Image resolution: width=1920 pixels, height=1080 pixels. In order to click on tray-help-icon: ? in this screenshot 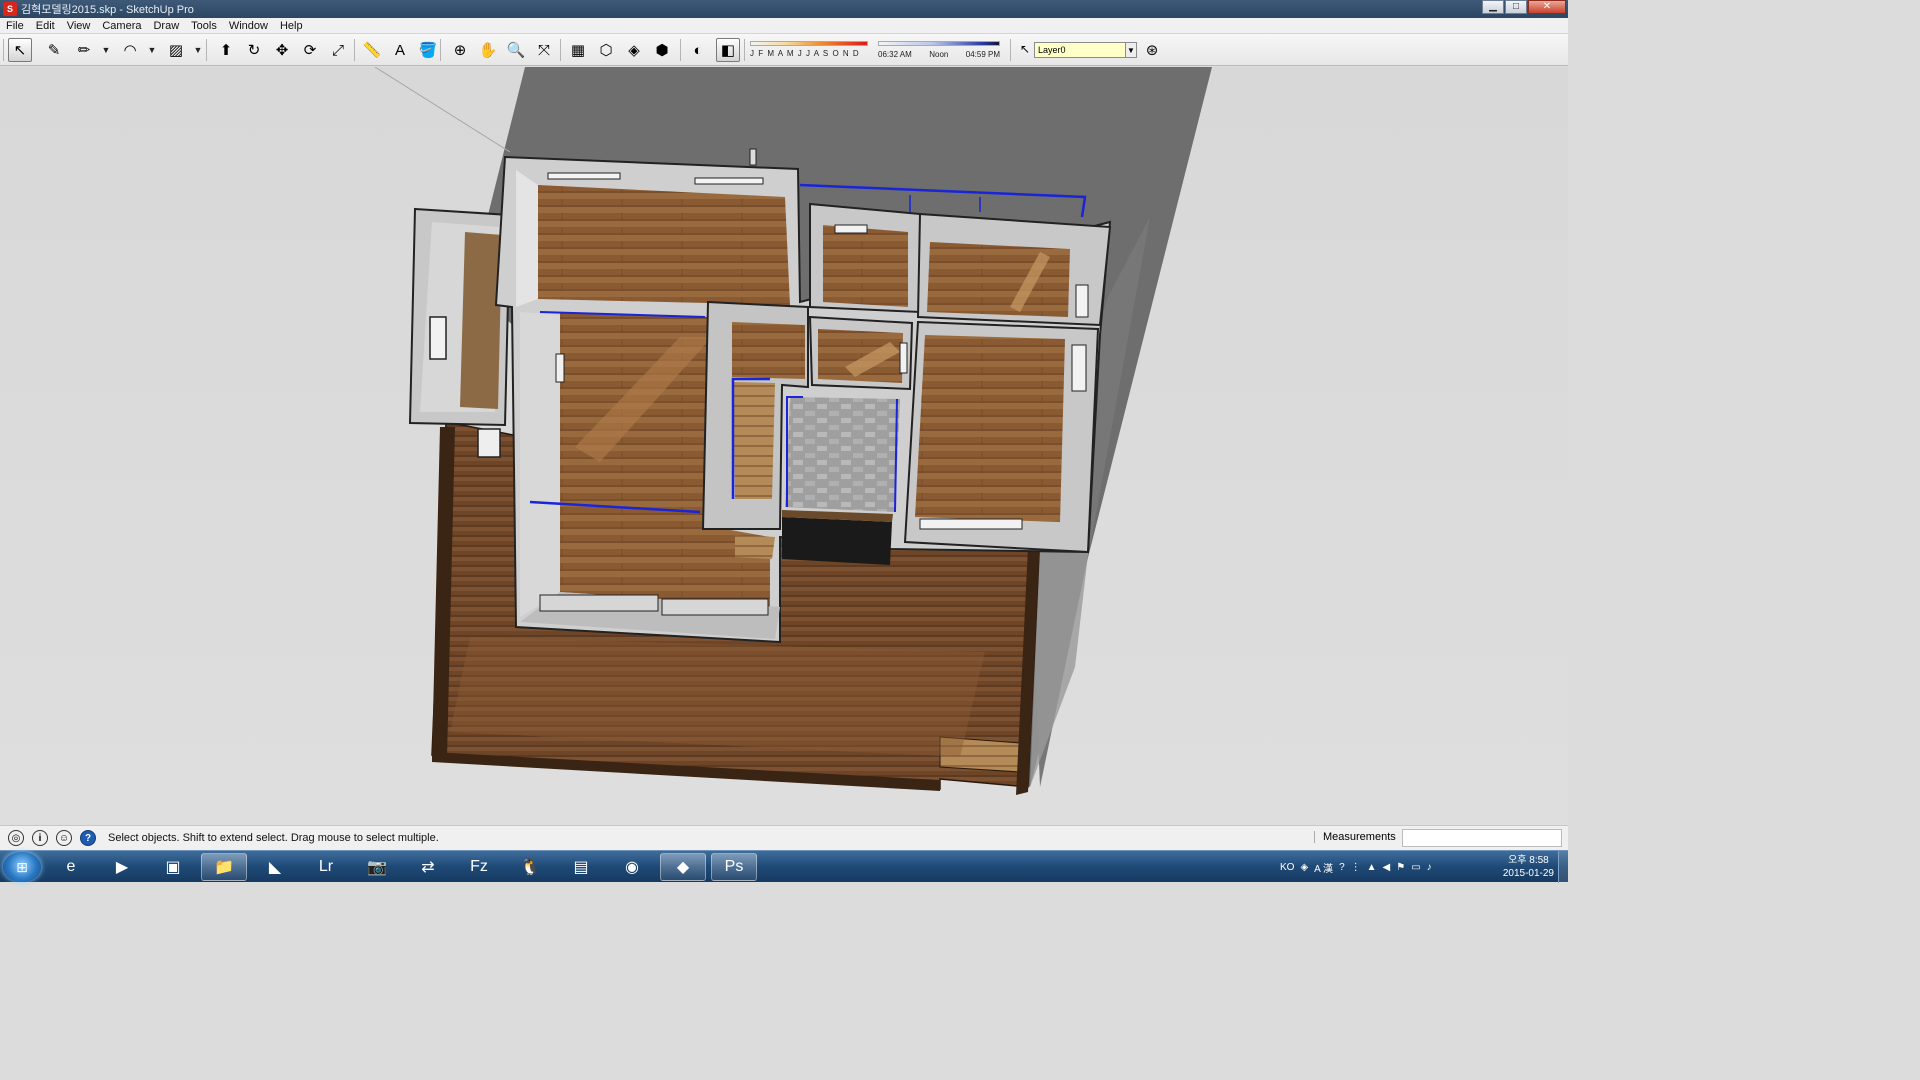, I will do `click(1342, 867)`.